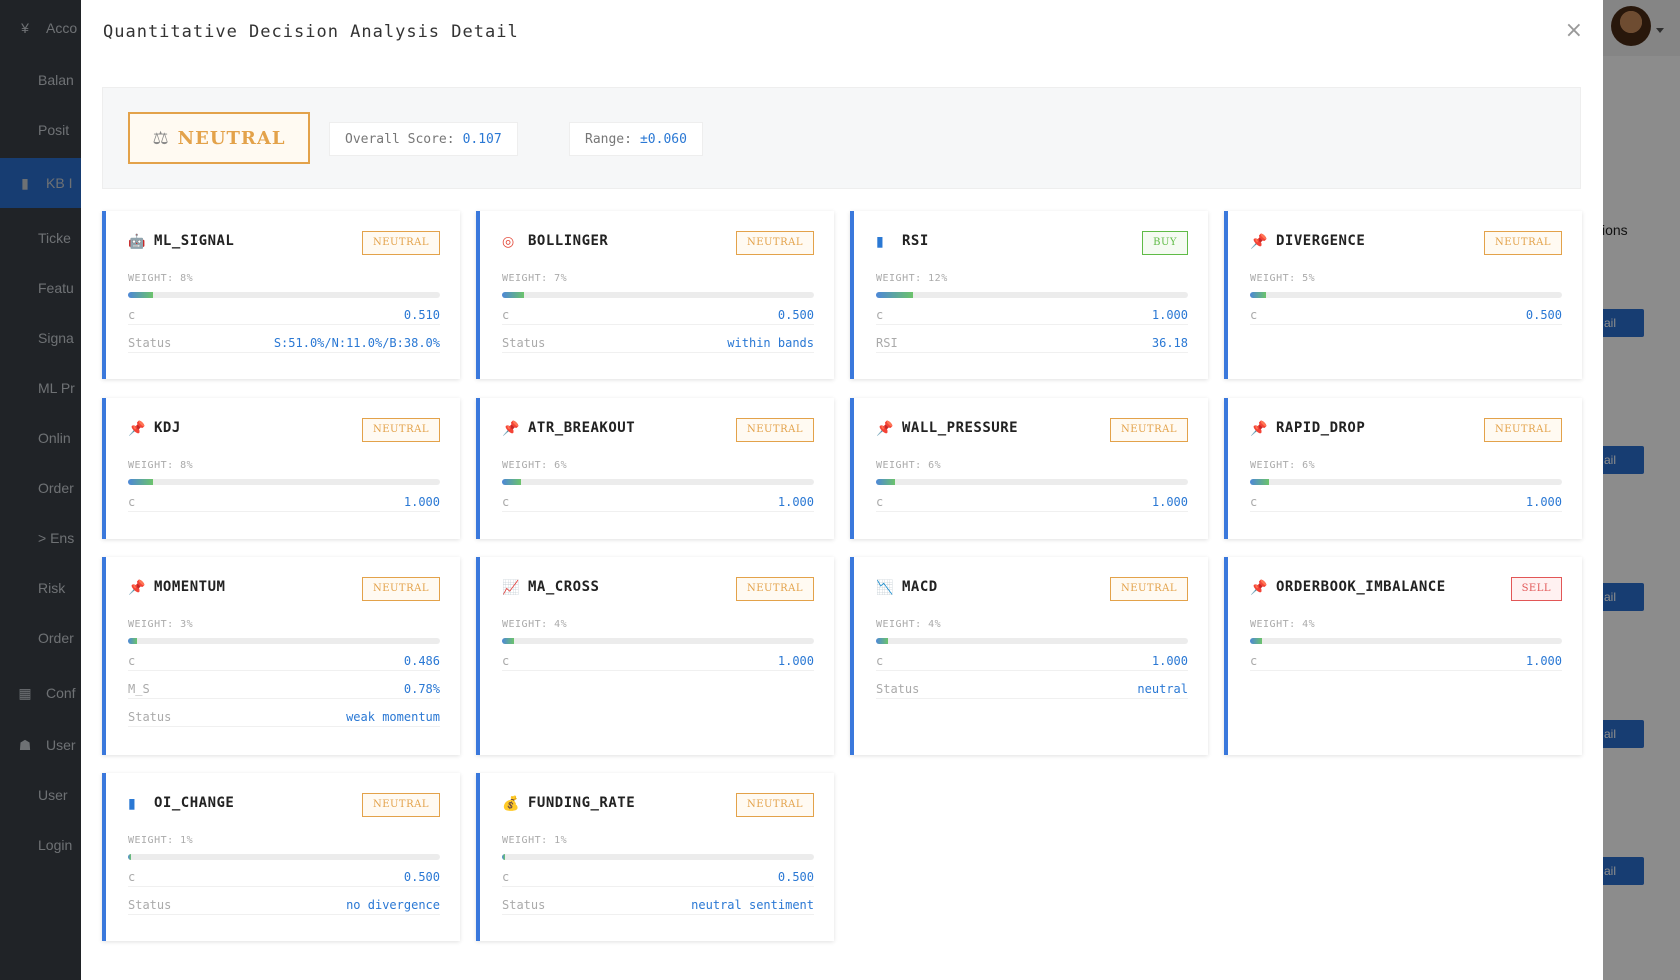  What do you see at coordinates (284, 805) in the screenshot?
I see `card-header: ▮ OI_CHANGE NEUTRAL` at bounding box center [284, 805].